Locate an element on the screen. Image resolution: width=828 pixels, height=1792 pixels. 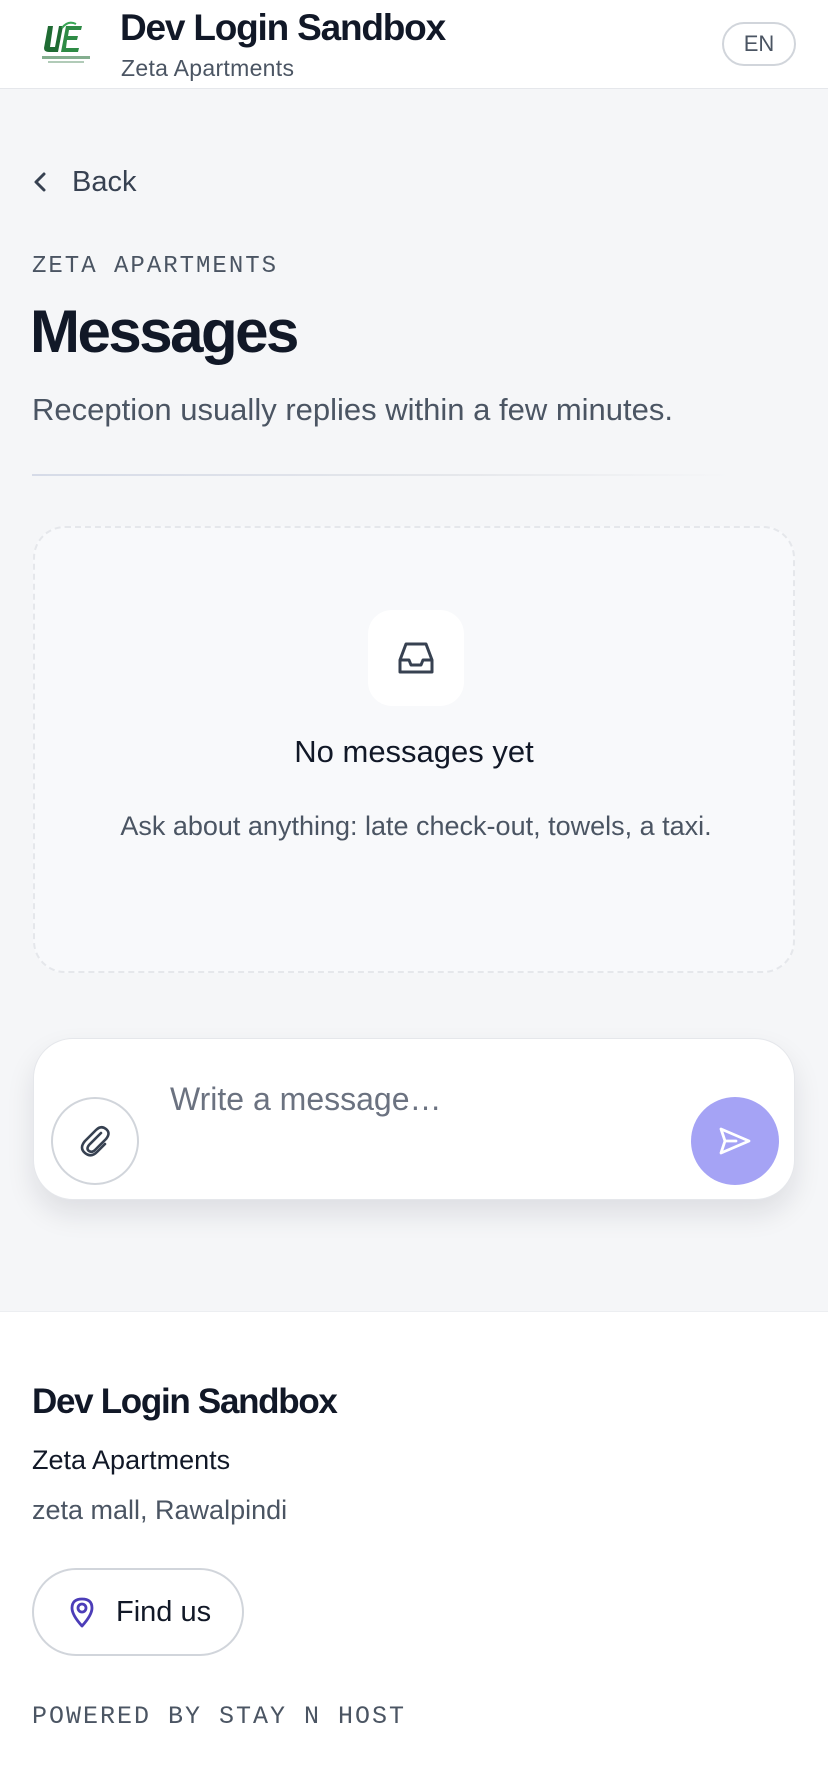
footer-address: zeta mall, Rawalpindi is located at coordinates (160, 1510).